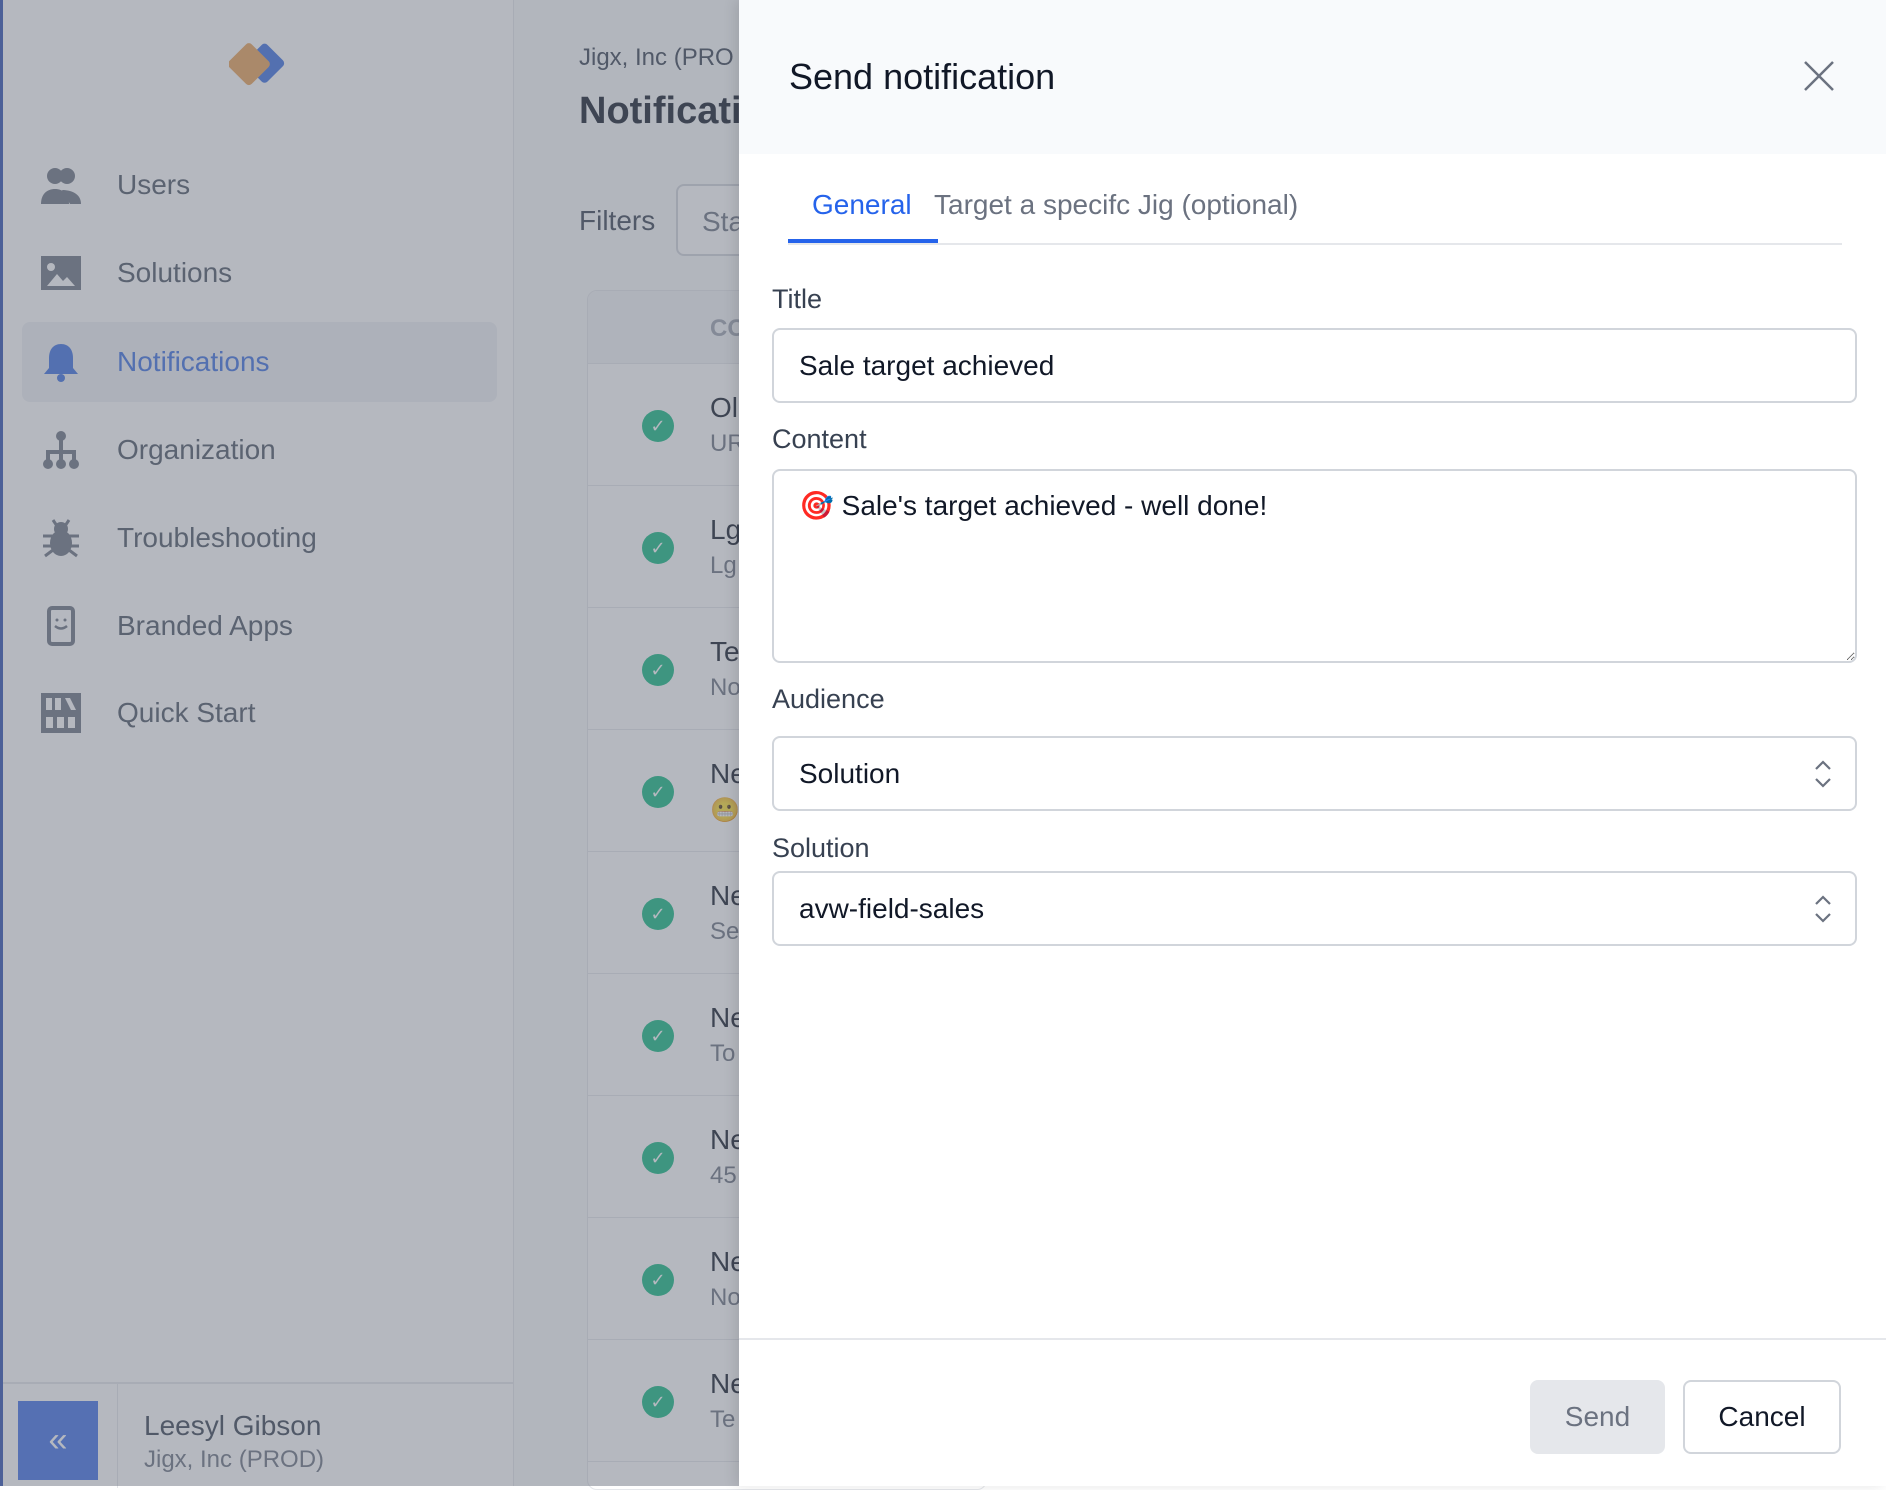 This screenshot has height=1490, width=1886. What do you see at coordinates (725, 810) in the screenshot?
I see `row-subtitle: 😬` at bounding box center [725, 810].